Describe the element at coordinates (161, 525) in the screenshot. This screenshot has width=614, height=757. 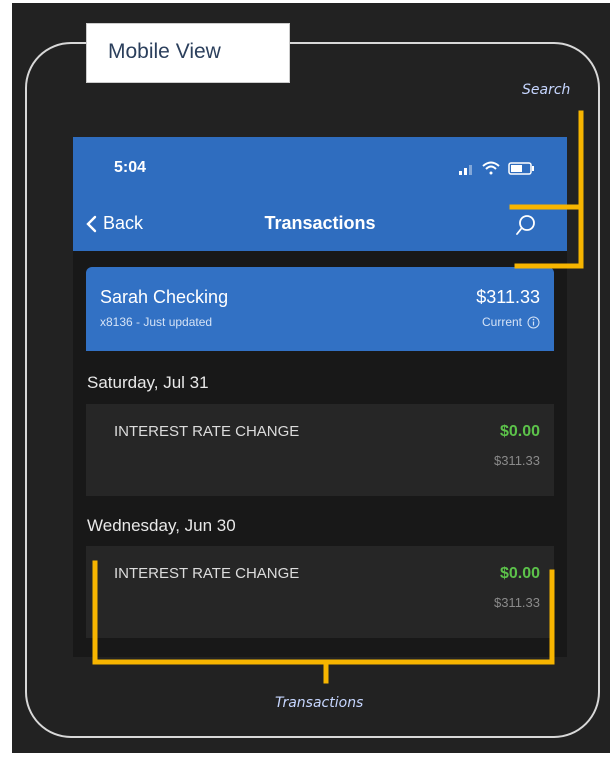
I see `date-header: Wednesday, Jun 30` at that location.